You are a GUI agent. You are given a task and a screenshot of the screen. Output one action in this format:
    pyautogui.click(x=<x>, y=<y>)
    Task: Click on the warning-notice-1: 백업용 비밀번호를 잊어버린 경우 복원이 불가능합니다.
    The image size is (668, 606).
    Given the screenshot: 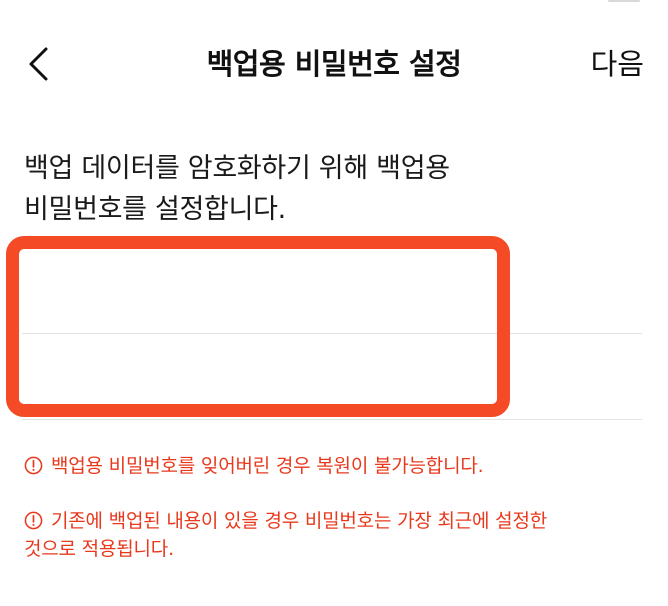 What is the action you would take?
    pyautogui.click(x=329, y=466)
    